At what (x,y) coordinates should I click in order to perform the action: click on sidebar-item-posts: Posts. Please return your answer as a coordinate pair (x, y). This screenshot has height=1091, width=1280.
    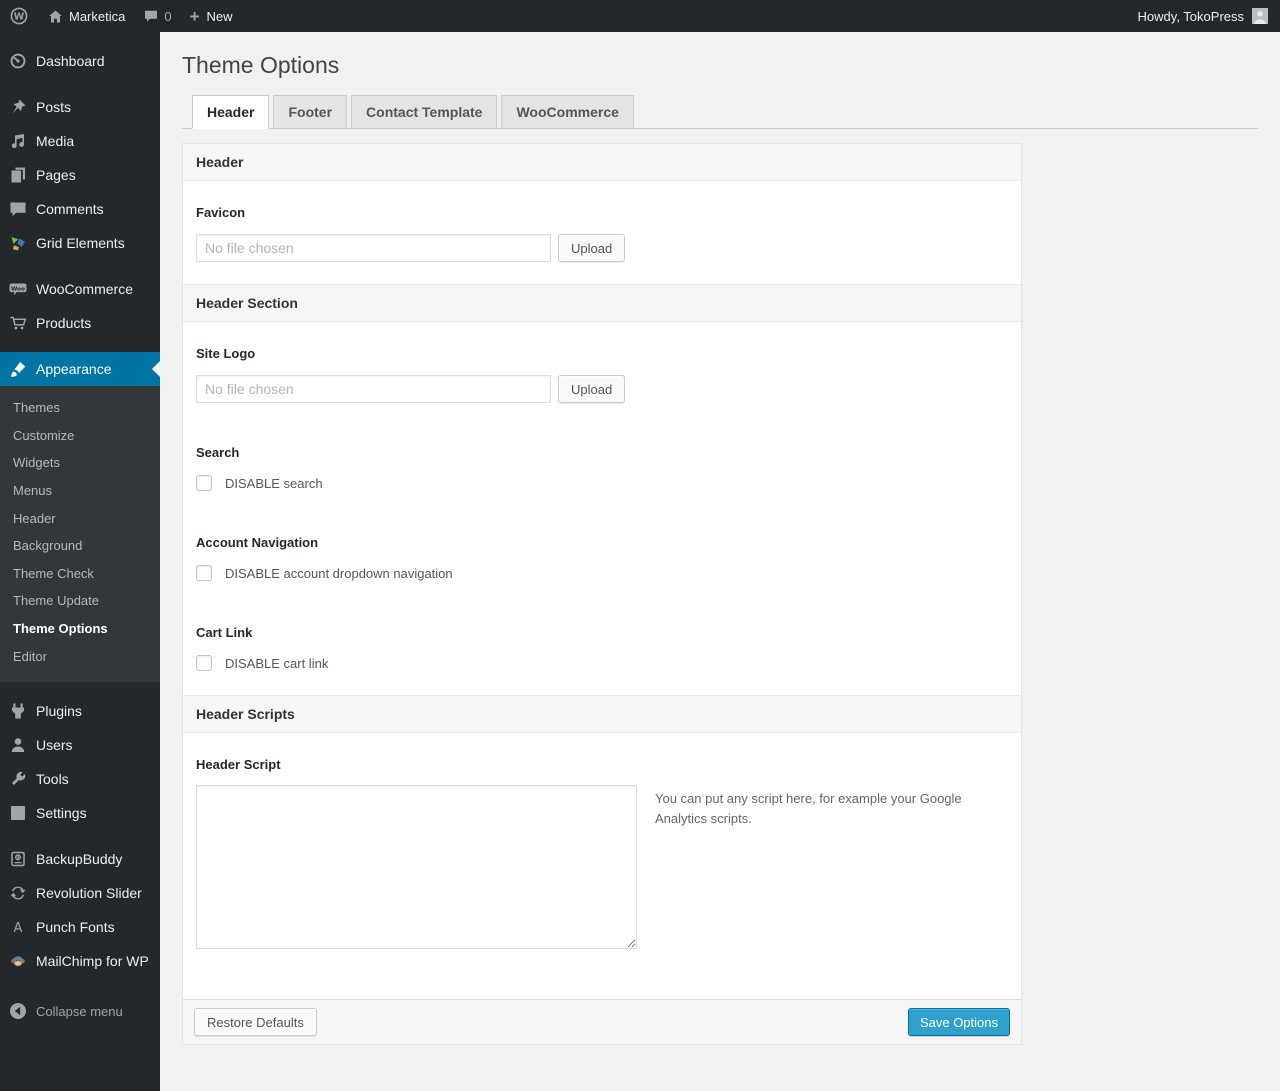
    Looking at the image, I should click on (80, 107).